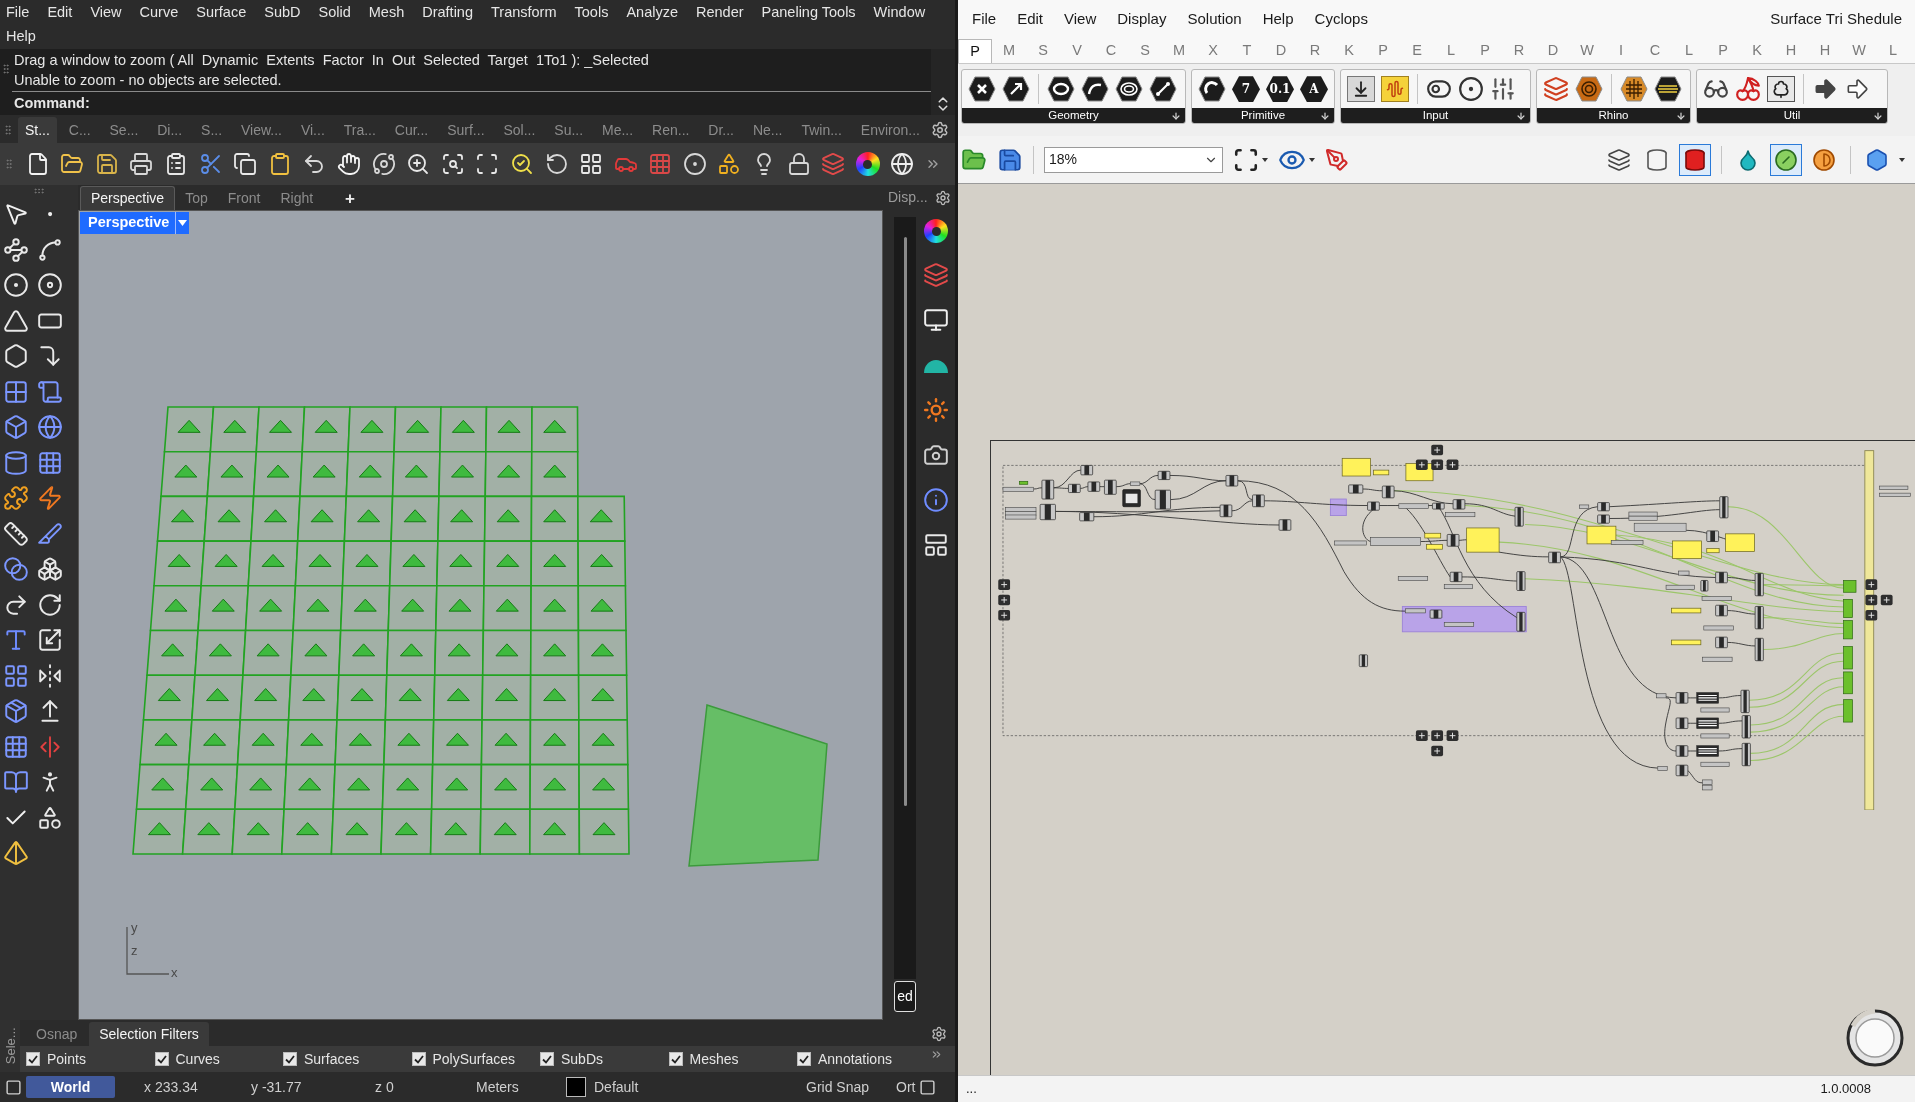 This screenshot has height=1102, width=1915. I want to click on layers-icon, so click(936, 275).